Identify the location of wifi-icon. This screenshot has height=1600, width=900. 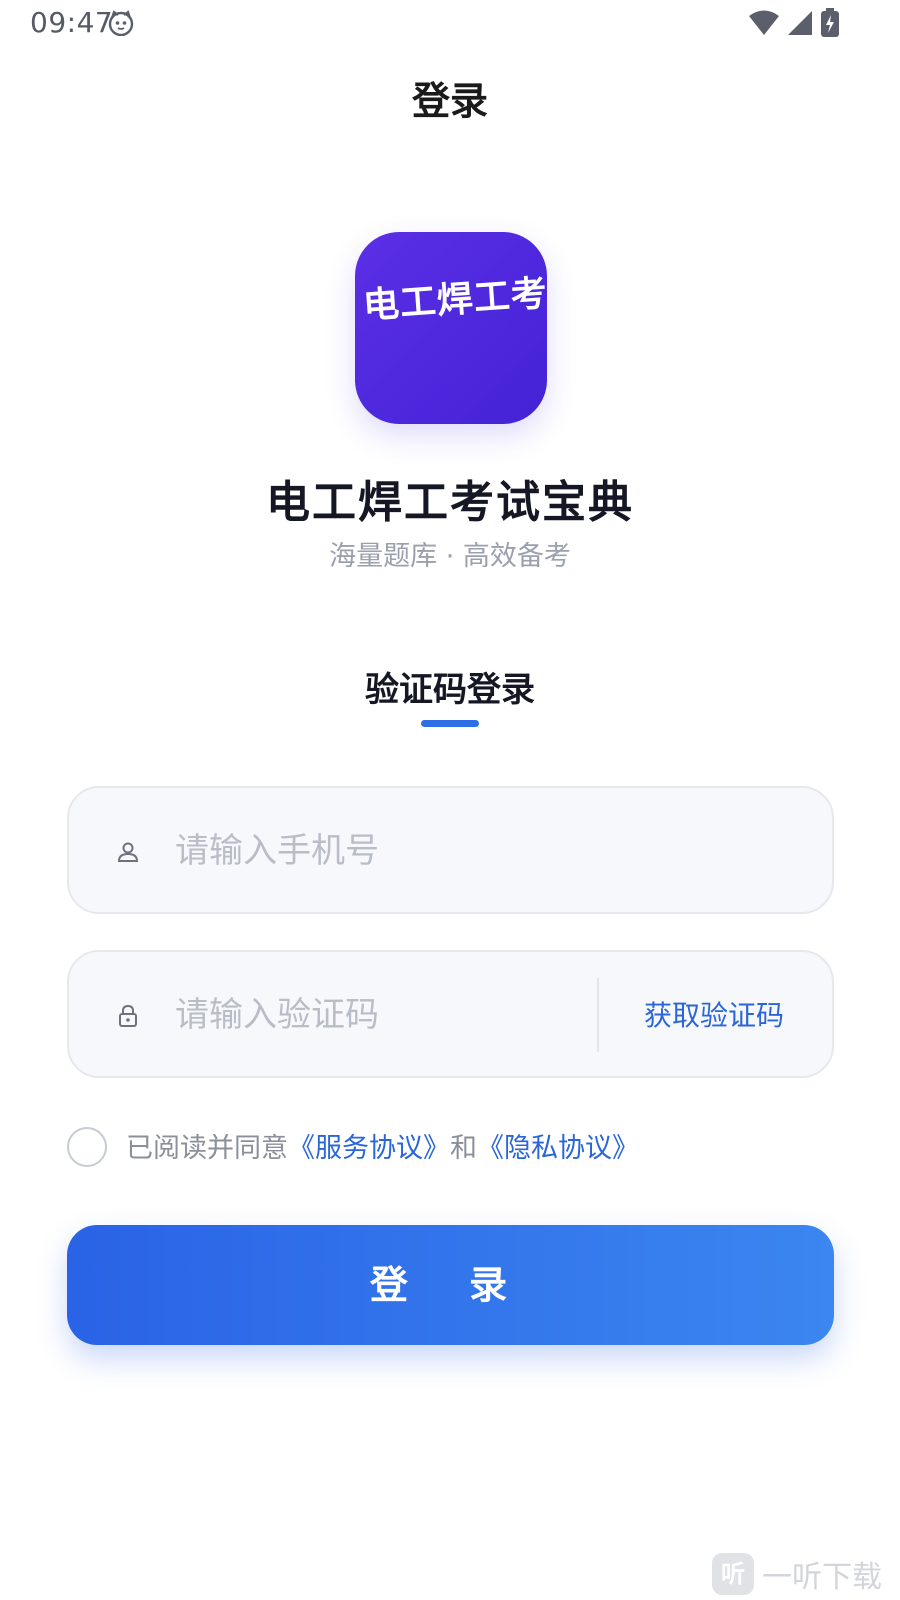
(764, 25).